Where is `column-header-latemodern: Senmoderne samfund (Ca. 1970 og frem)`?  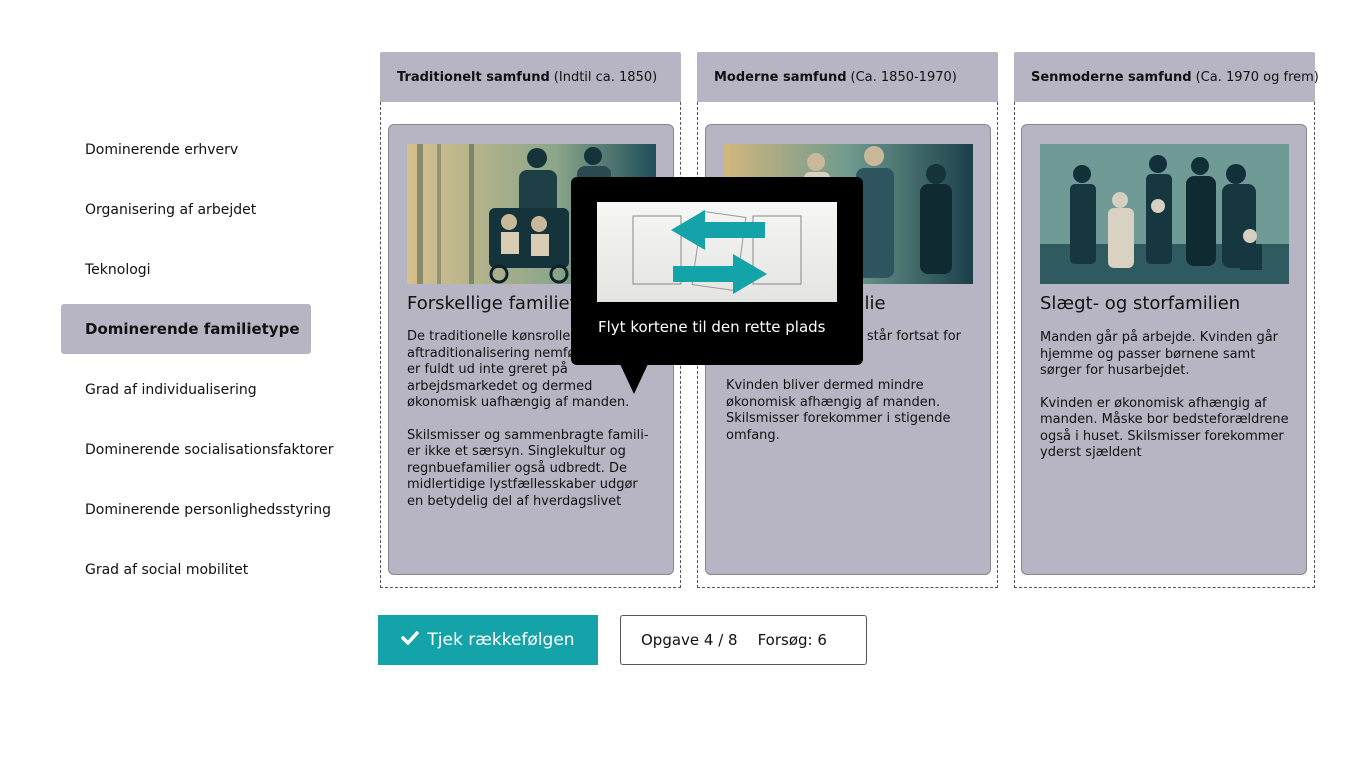
column-header-latemodern: Senmoderne samfund (Ca. 1970 og frem) is located at coordinates (1166, 77).